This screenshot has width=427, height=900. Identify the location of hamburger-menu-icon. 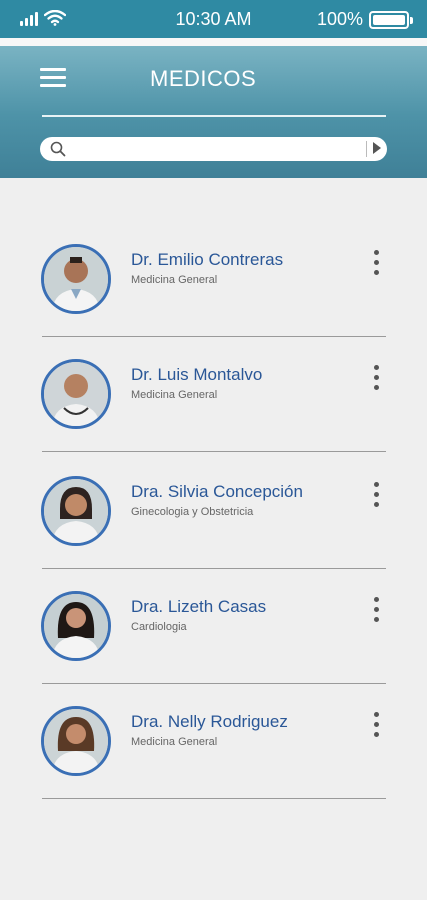
(53, 78).